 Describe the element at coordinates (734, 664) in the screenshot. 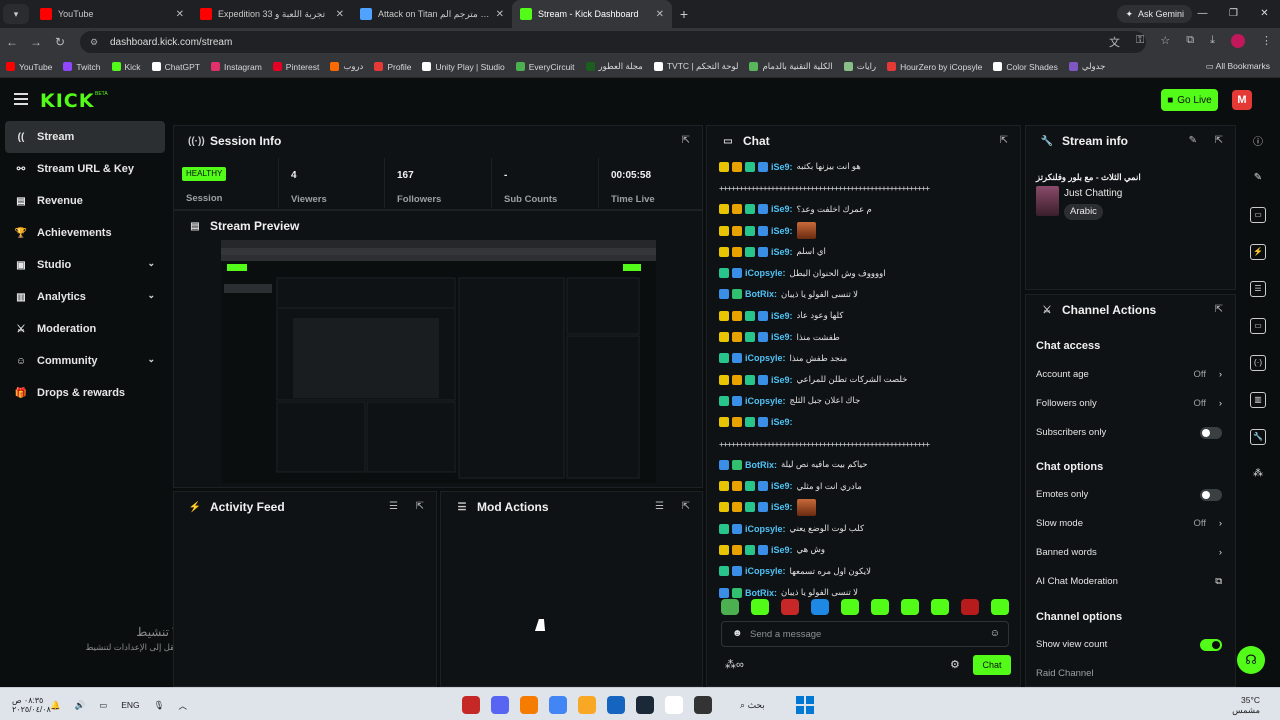

I see `chat-tools-icon: ⁂∞` at that location.